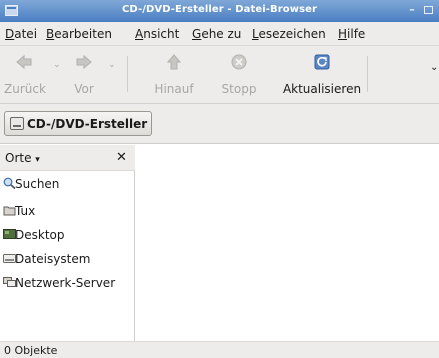 The width and height of the screenshot is (439, 358). Describe the element at coordinates (22, 158) in the screenshot. I see `side-pane-selector: Orte ▾` at that location.